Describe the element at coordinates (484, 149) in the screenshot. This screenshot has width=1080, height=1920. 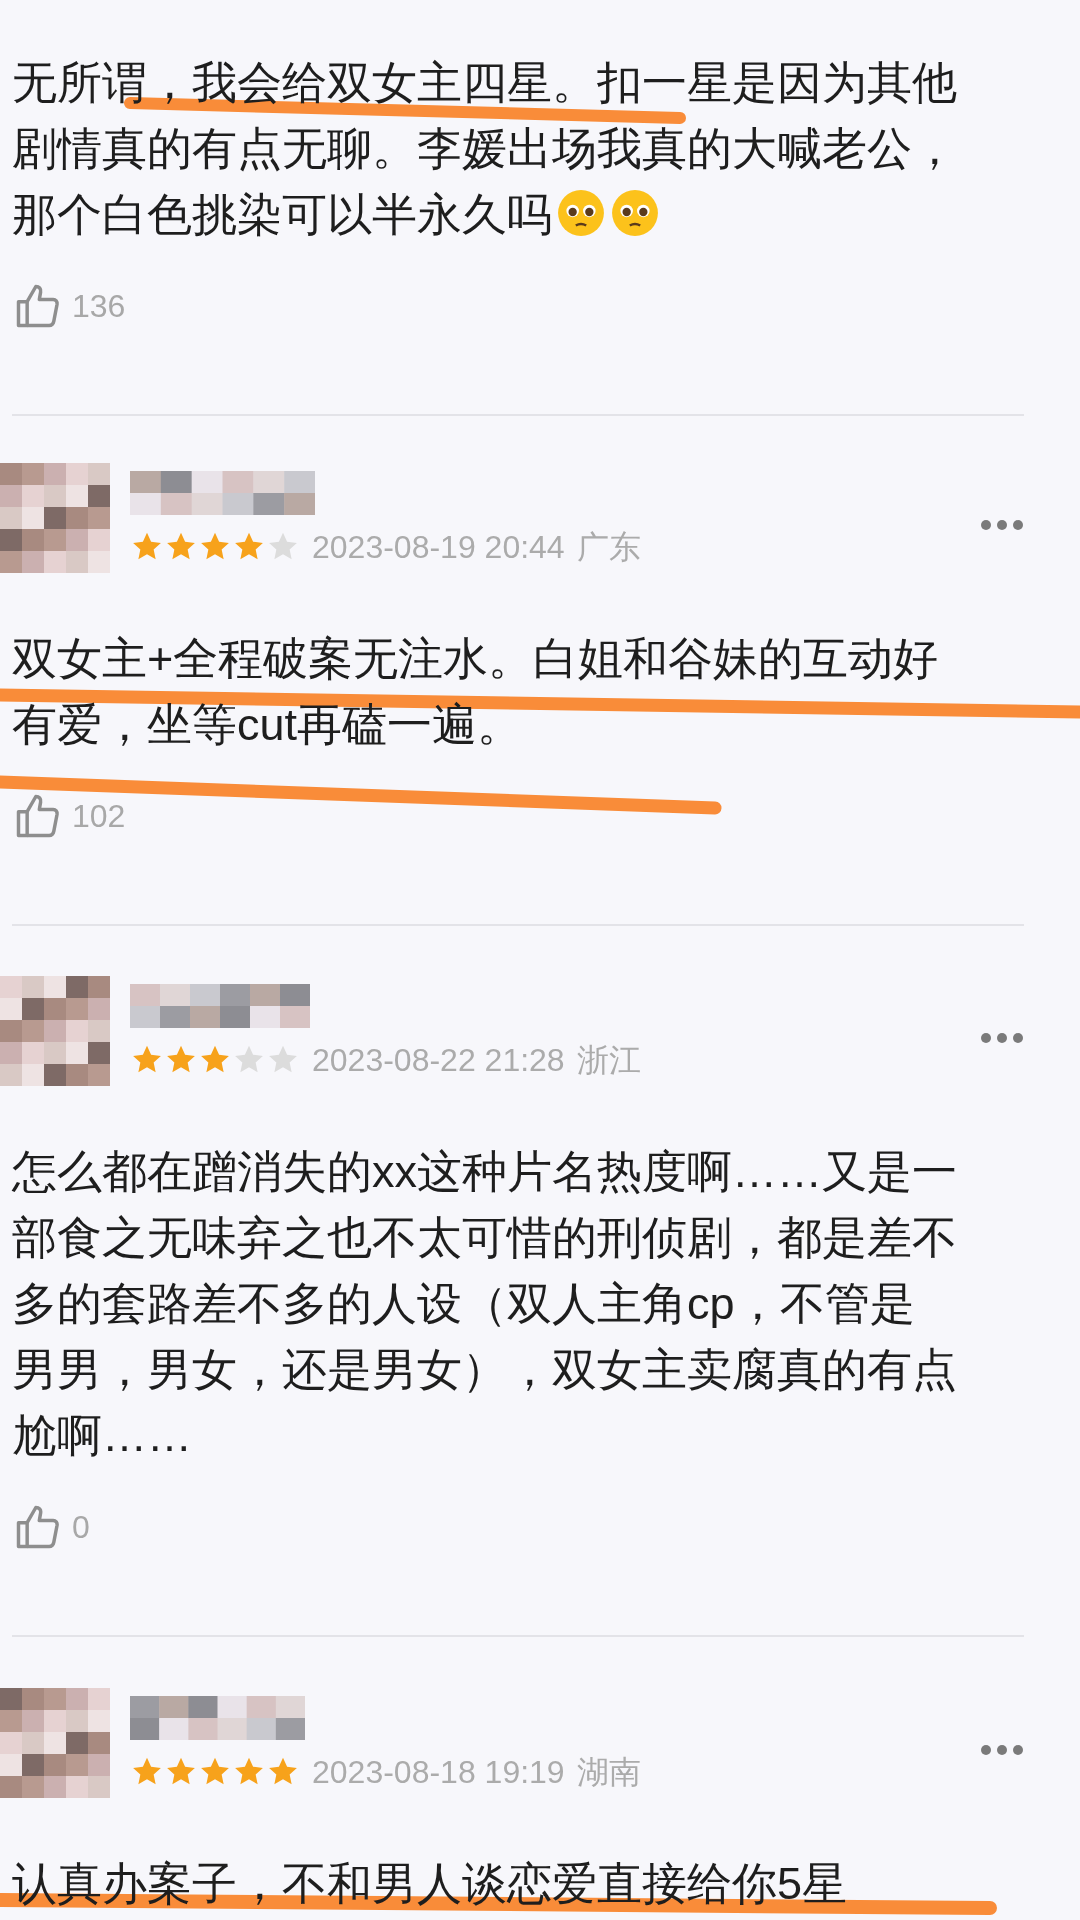
I see `review-text: 无所谓，我会给双女主四星。扣一星是因为其他 剧情真的有点无聊。李媛出场我真的大喊老公， 那个白色挑染可以半永久吗` at that location.